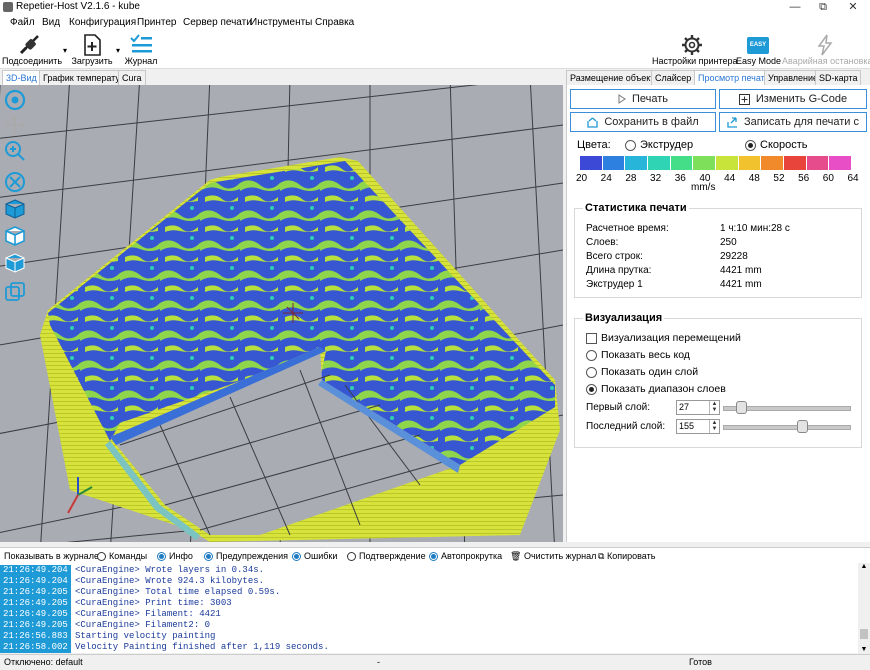 The height and width of the screenshot is (670, 870). Describe the element at coordinates (795, 7) in the screenshot. I see `minimize-button: —` at that location.